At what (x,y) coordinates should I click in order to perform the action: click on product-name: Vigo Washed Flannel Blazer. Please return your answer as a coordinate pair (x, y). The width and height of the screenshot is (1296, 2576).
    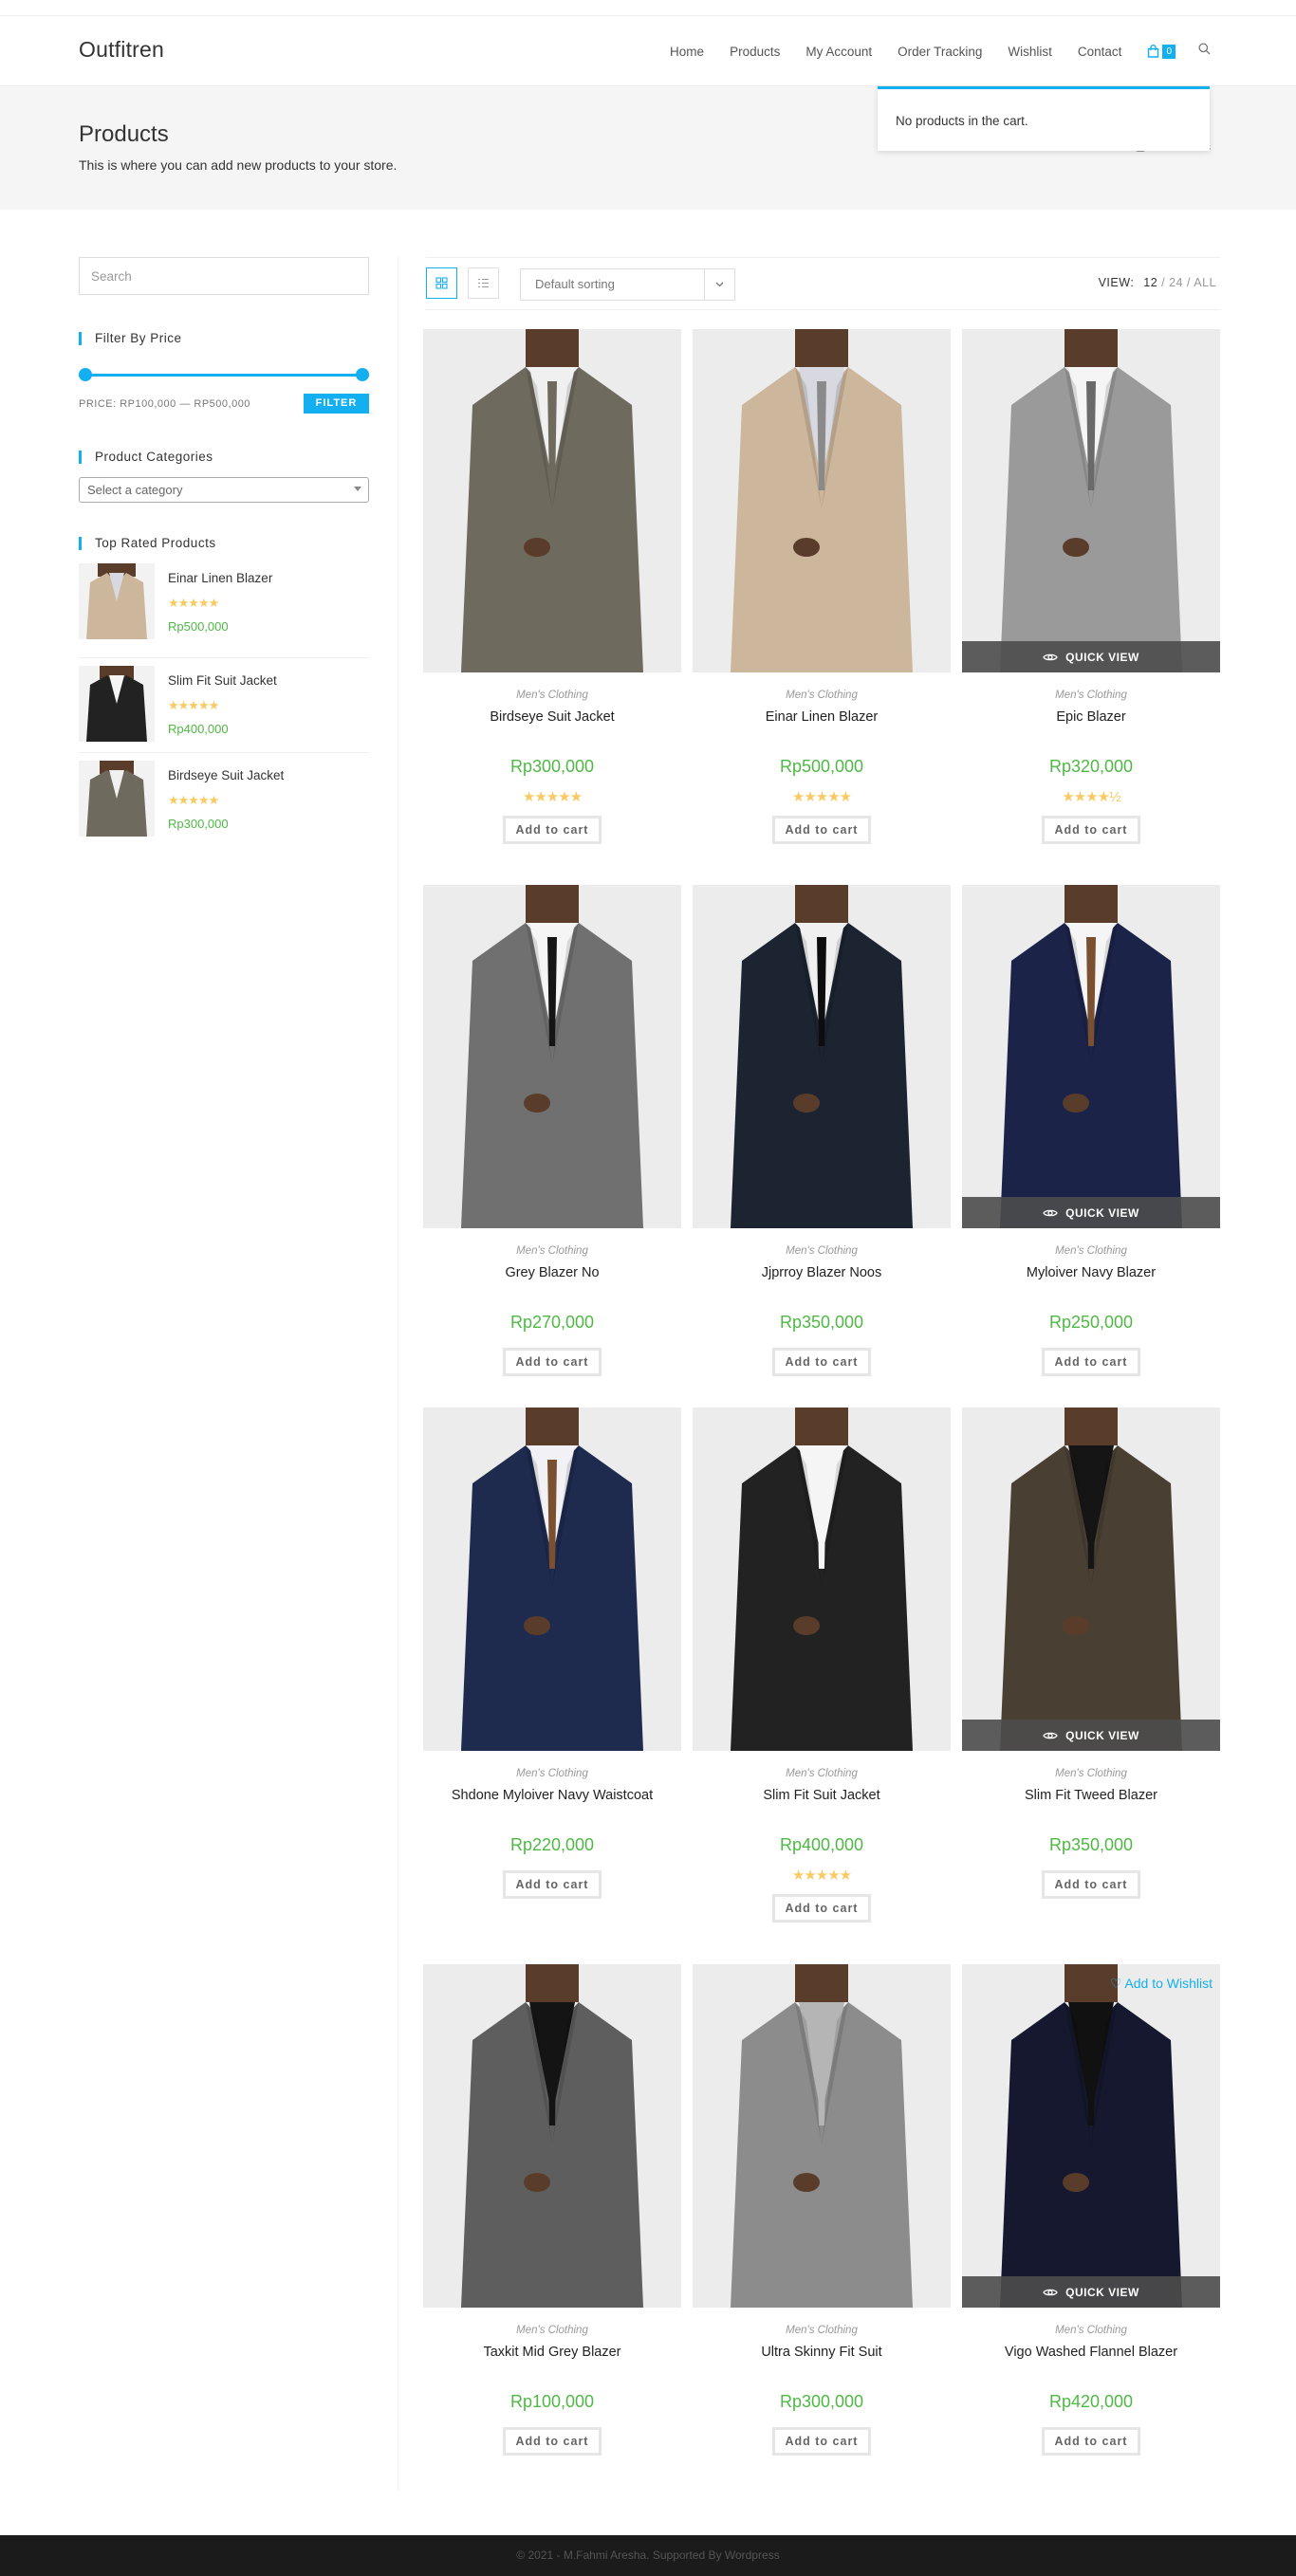
    Looking at the image, I should click on (1091, 2353).